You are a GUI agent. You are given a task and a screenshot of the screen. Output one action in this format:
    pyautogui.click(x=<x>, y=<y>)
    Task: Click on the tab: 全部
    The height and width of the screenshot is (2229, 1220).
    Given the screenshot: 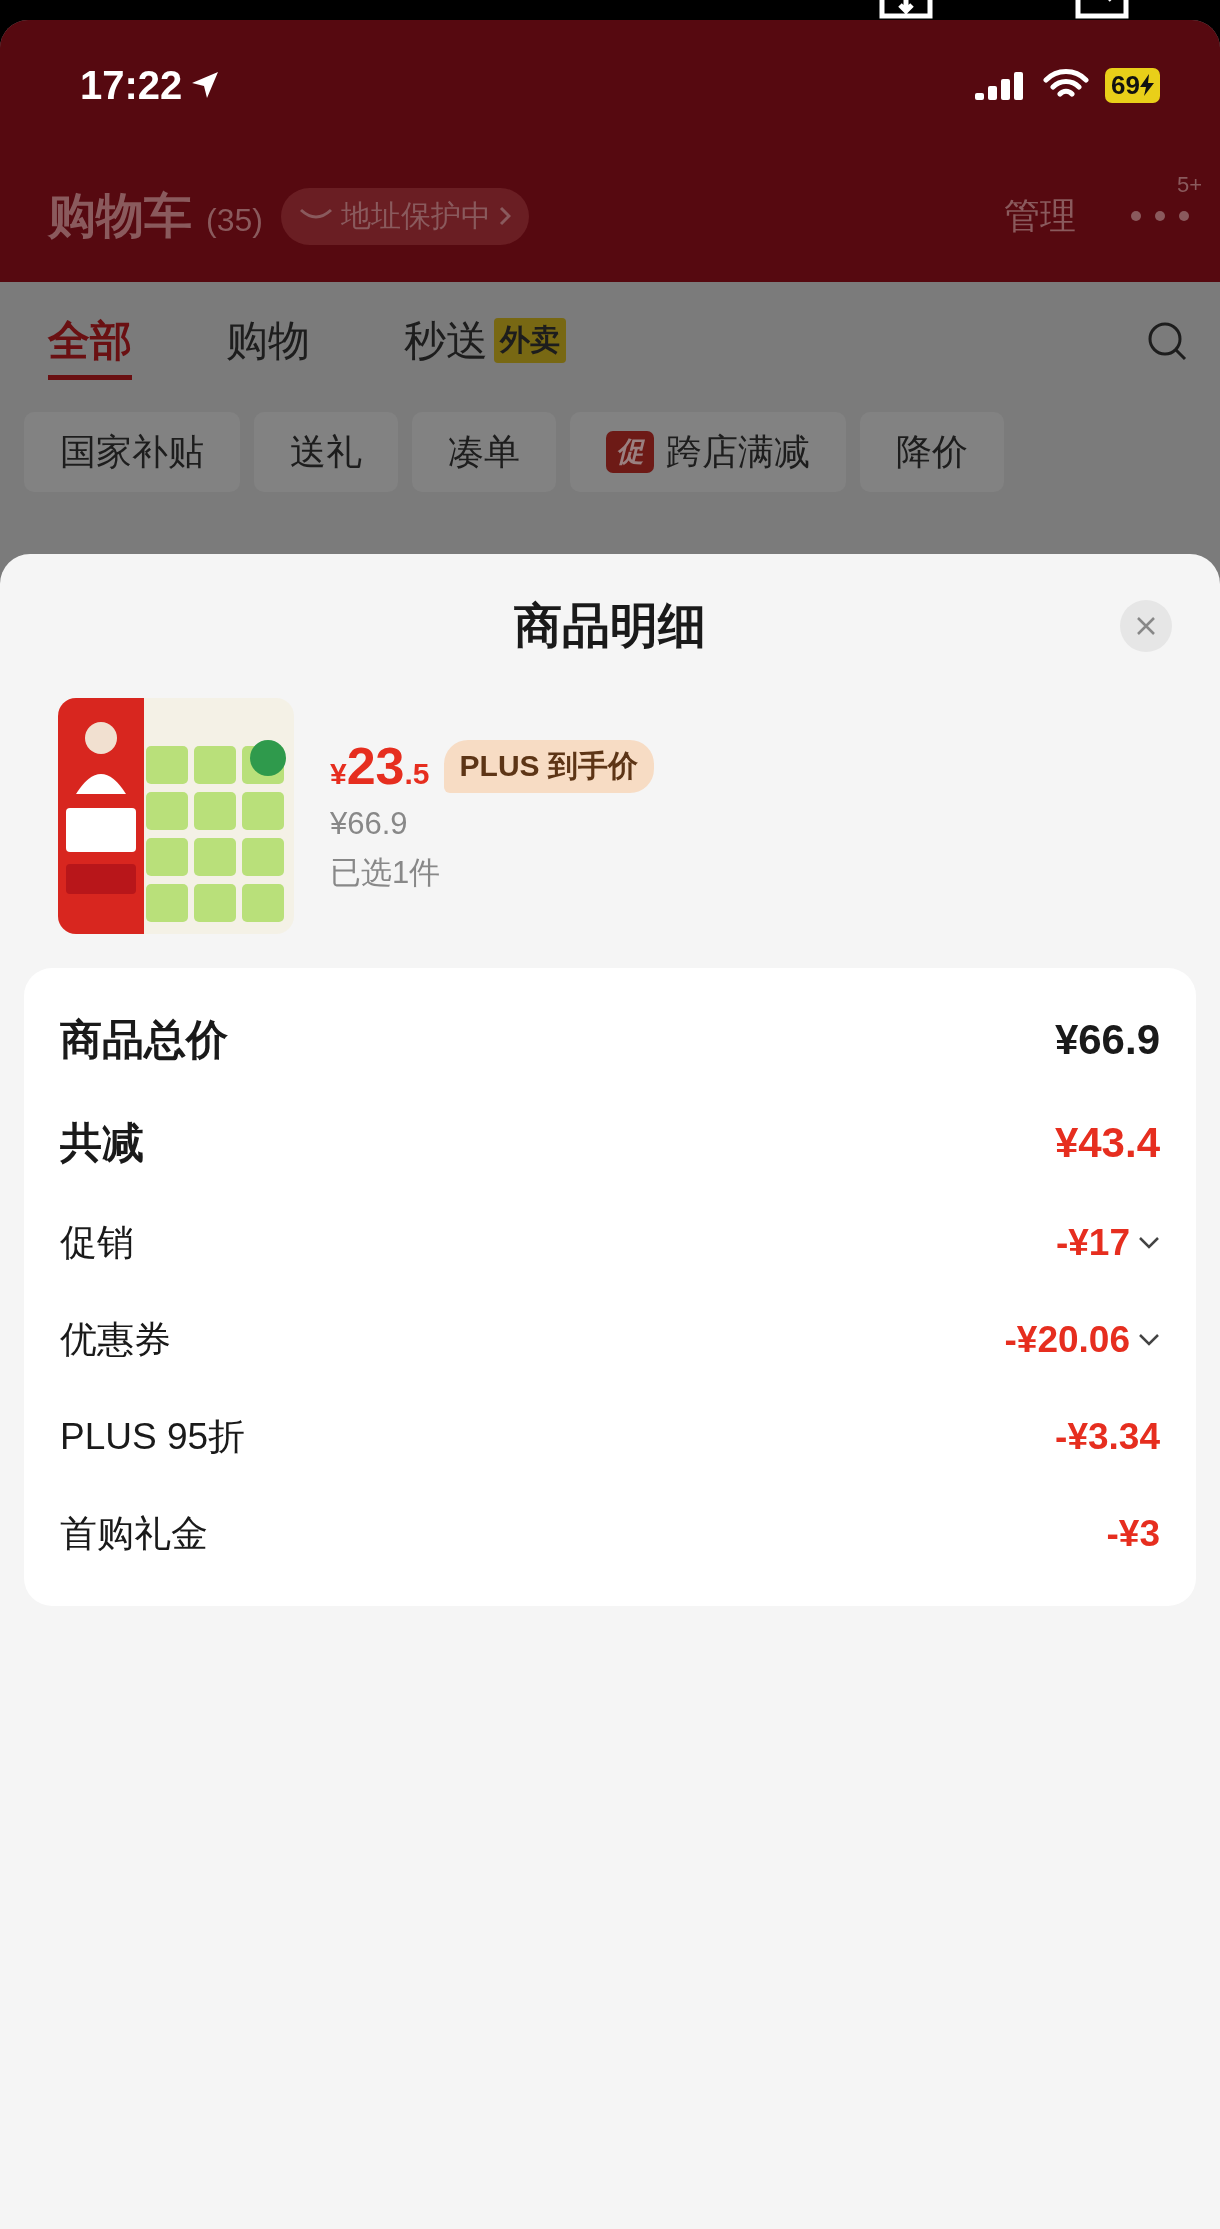 What is the action you would take?
    pyautogui.click(x=90, y=346)
    